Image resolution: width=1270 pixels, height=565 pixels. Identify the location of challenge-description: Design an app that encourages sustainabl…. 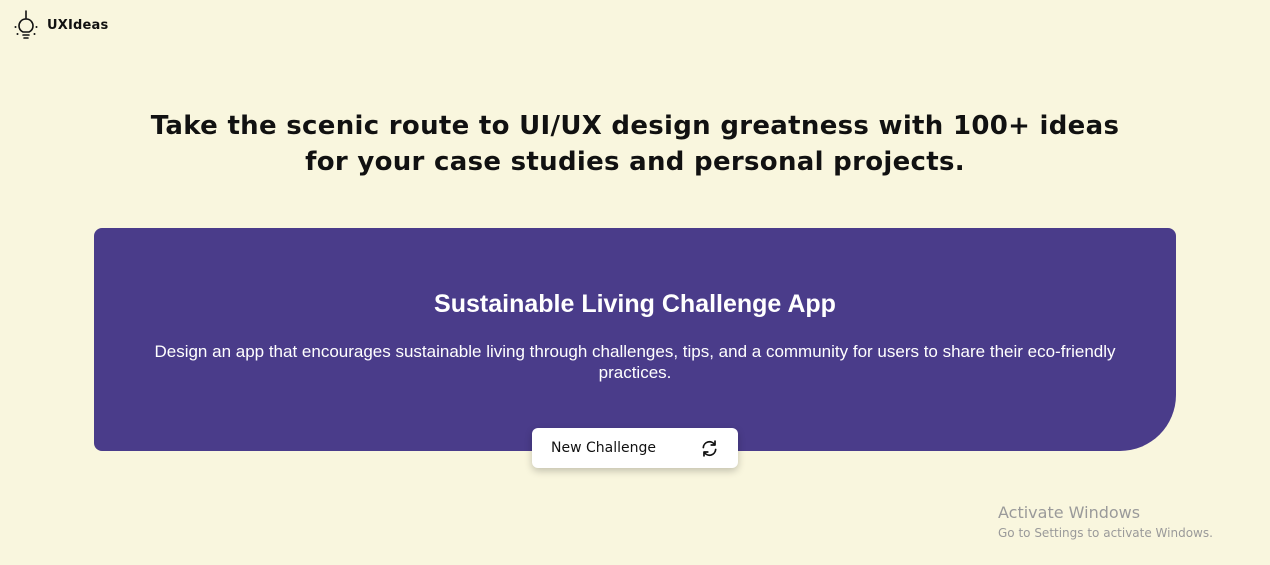
(635, 362).